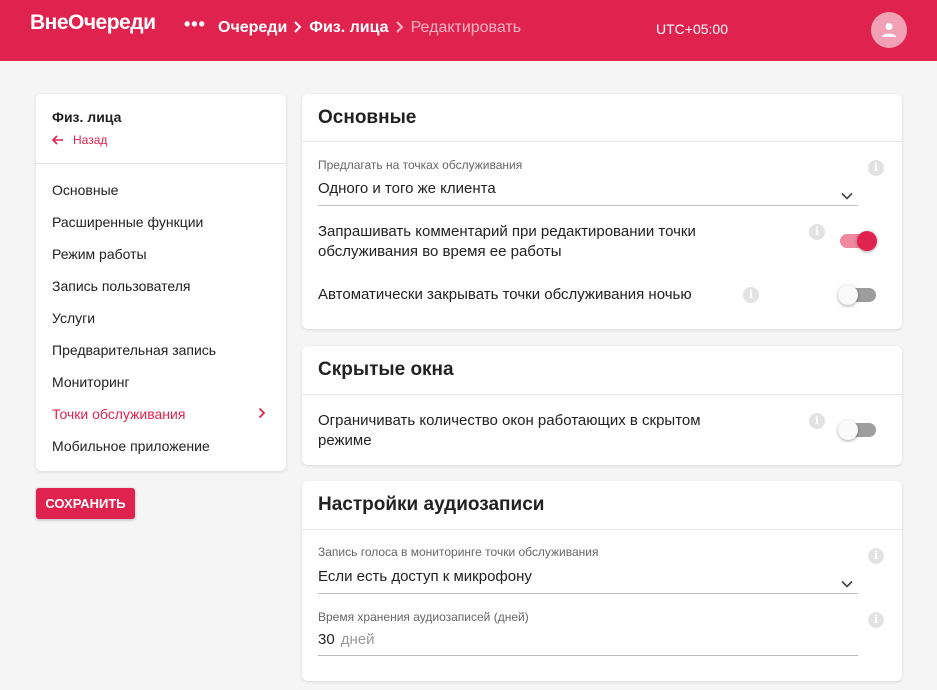  What do you see at coordinates (431, 504) in the screenshot?
I see `card-title: Настройки аудиозаписи` at bounding box center [431, 504].